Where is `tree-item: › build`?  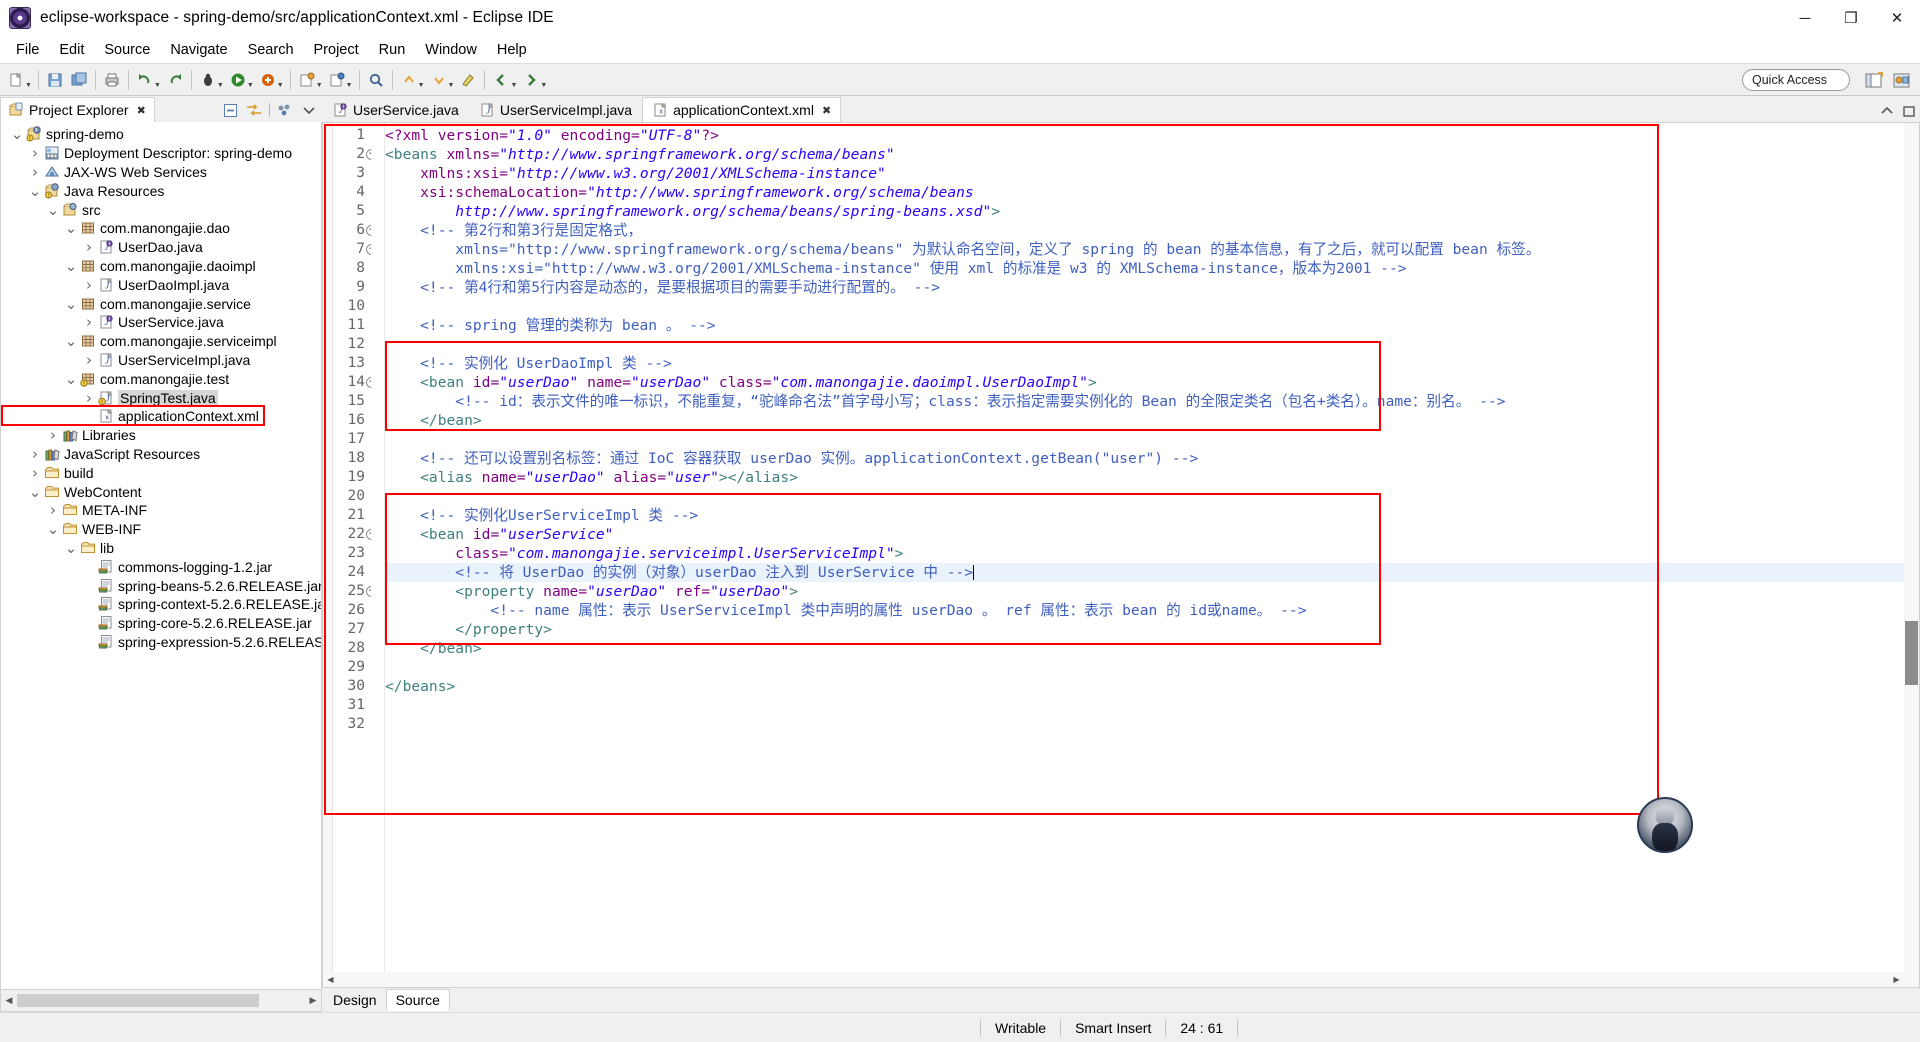
tree-item: › build is located at coordinates (161, 472).